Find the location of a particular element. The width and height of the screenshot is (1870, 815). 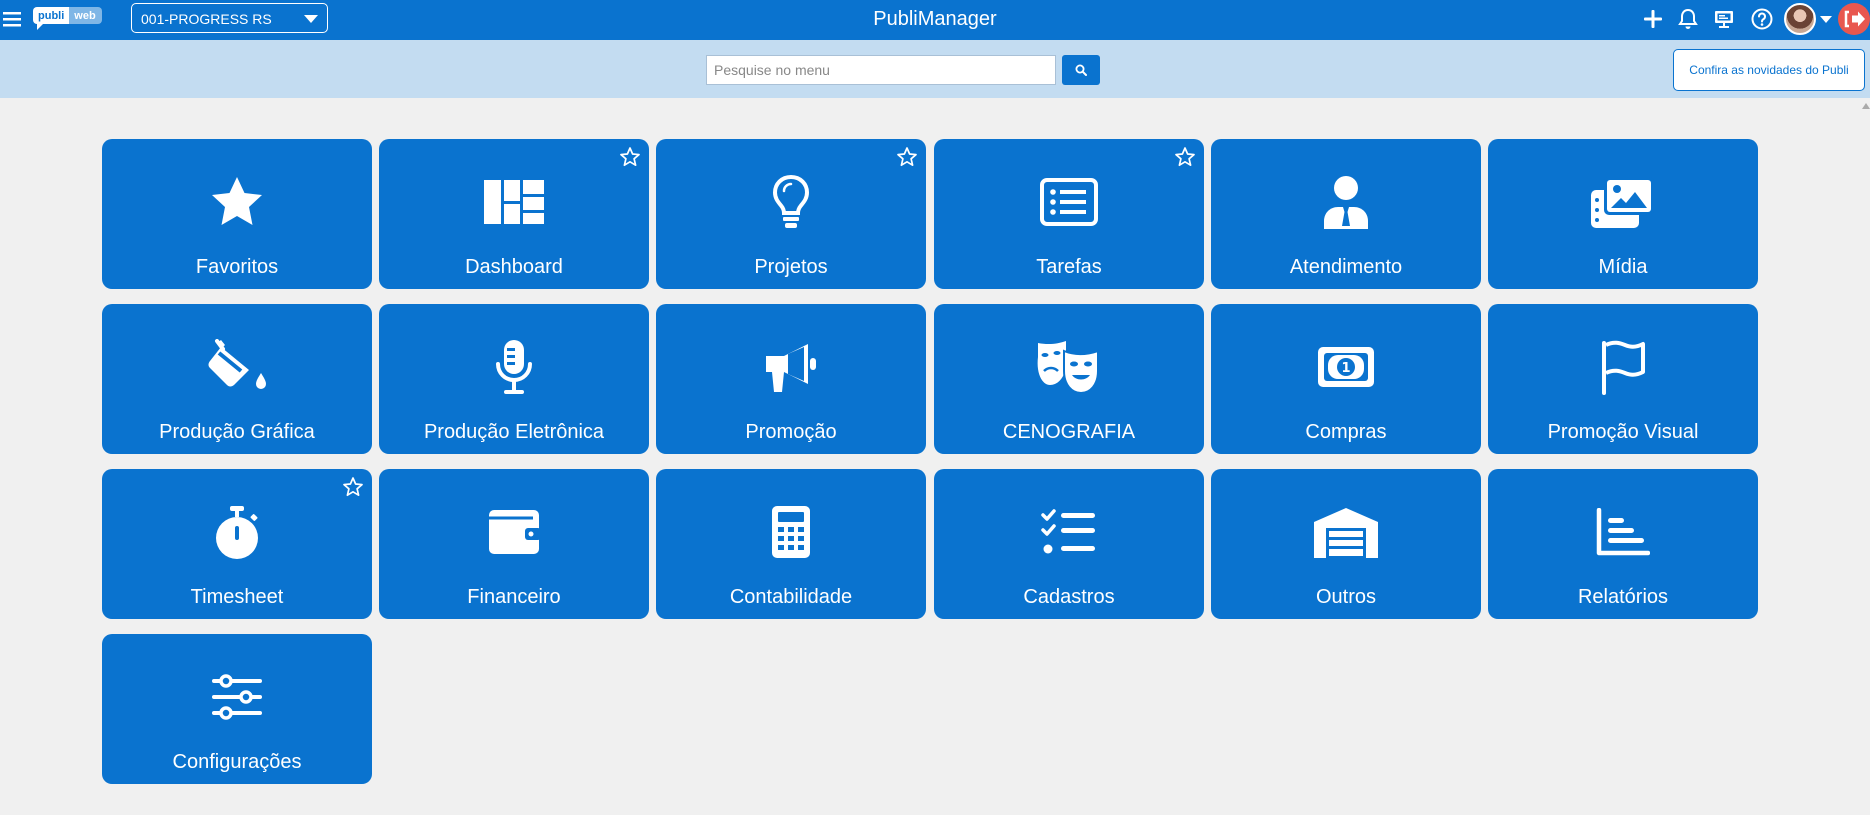

bell-icon is located at coordinates (1688, 19).